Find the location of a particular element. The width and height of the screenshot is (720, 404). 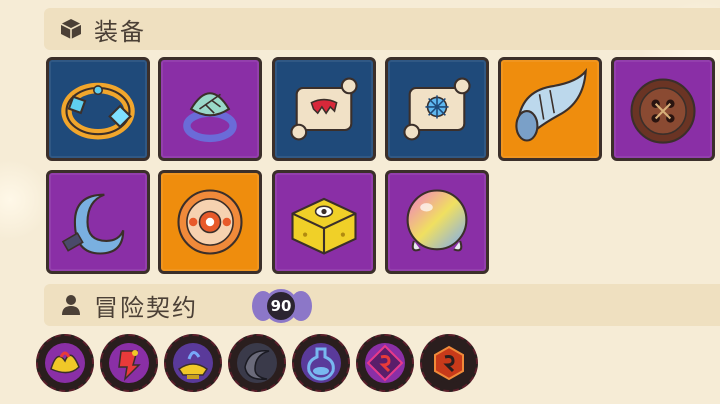

gold-bracelet-icon is located at coordinates (98, 109).